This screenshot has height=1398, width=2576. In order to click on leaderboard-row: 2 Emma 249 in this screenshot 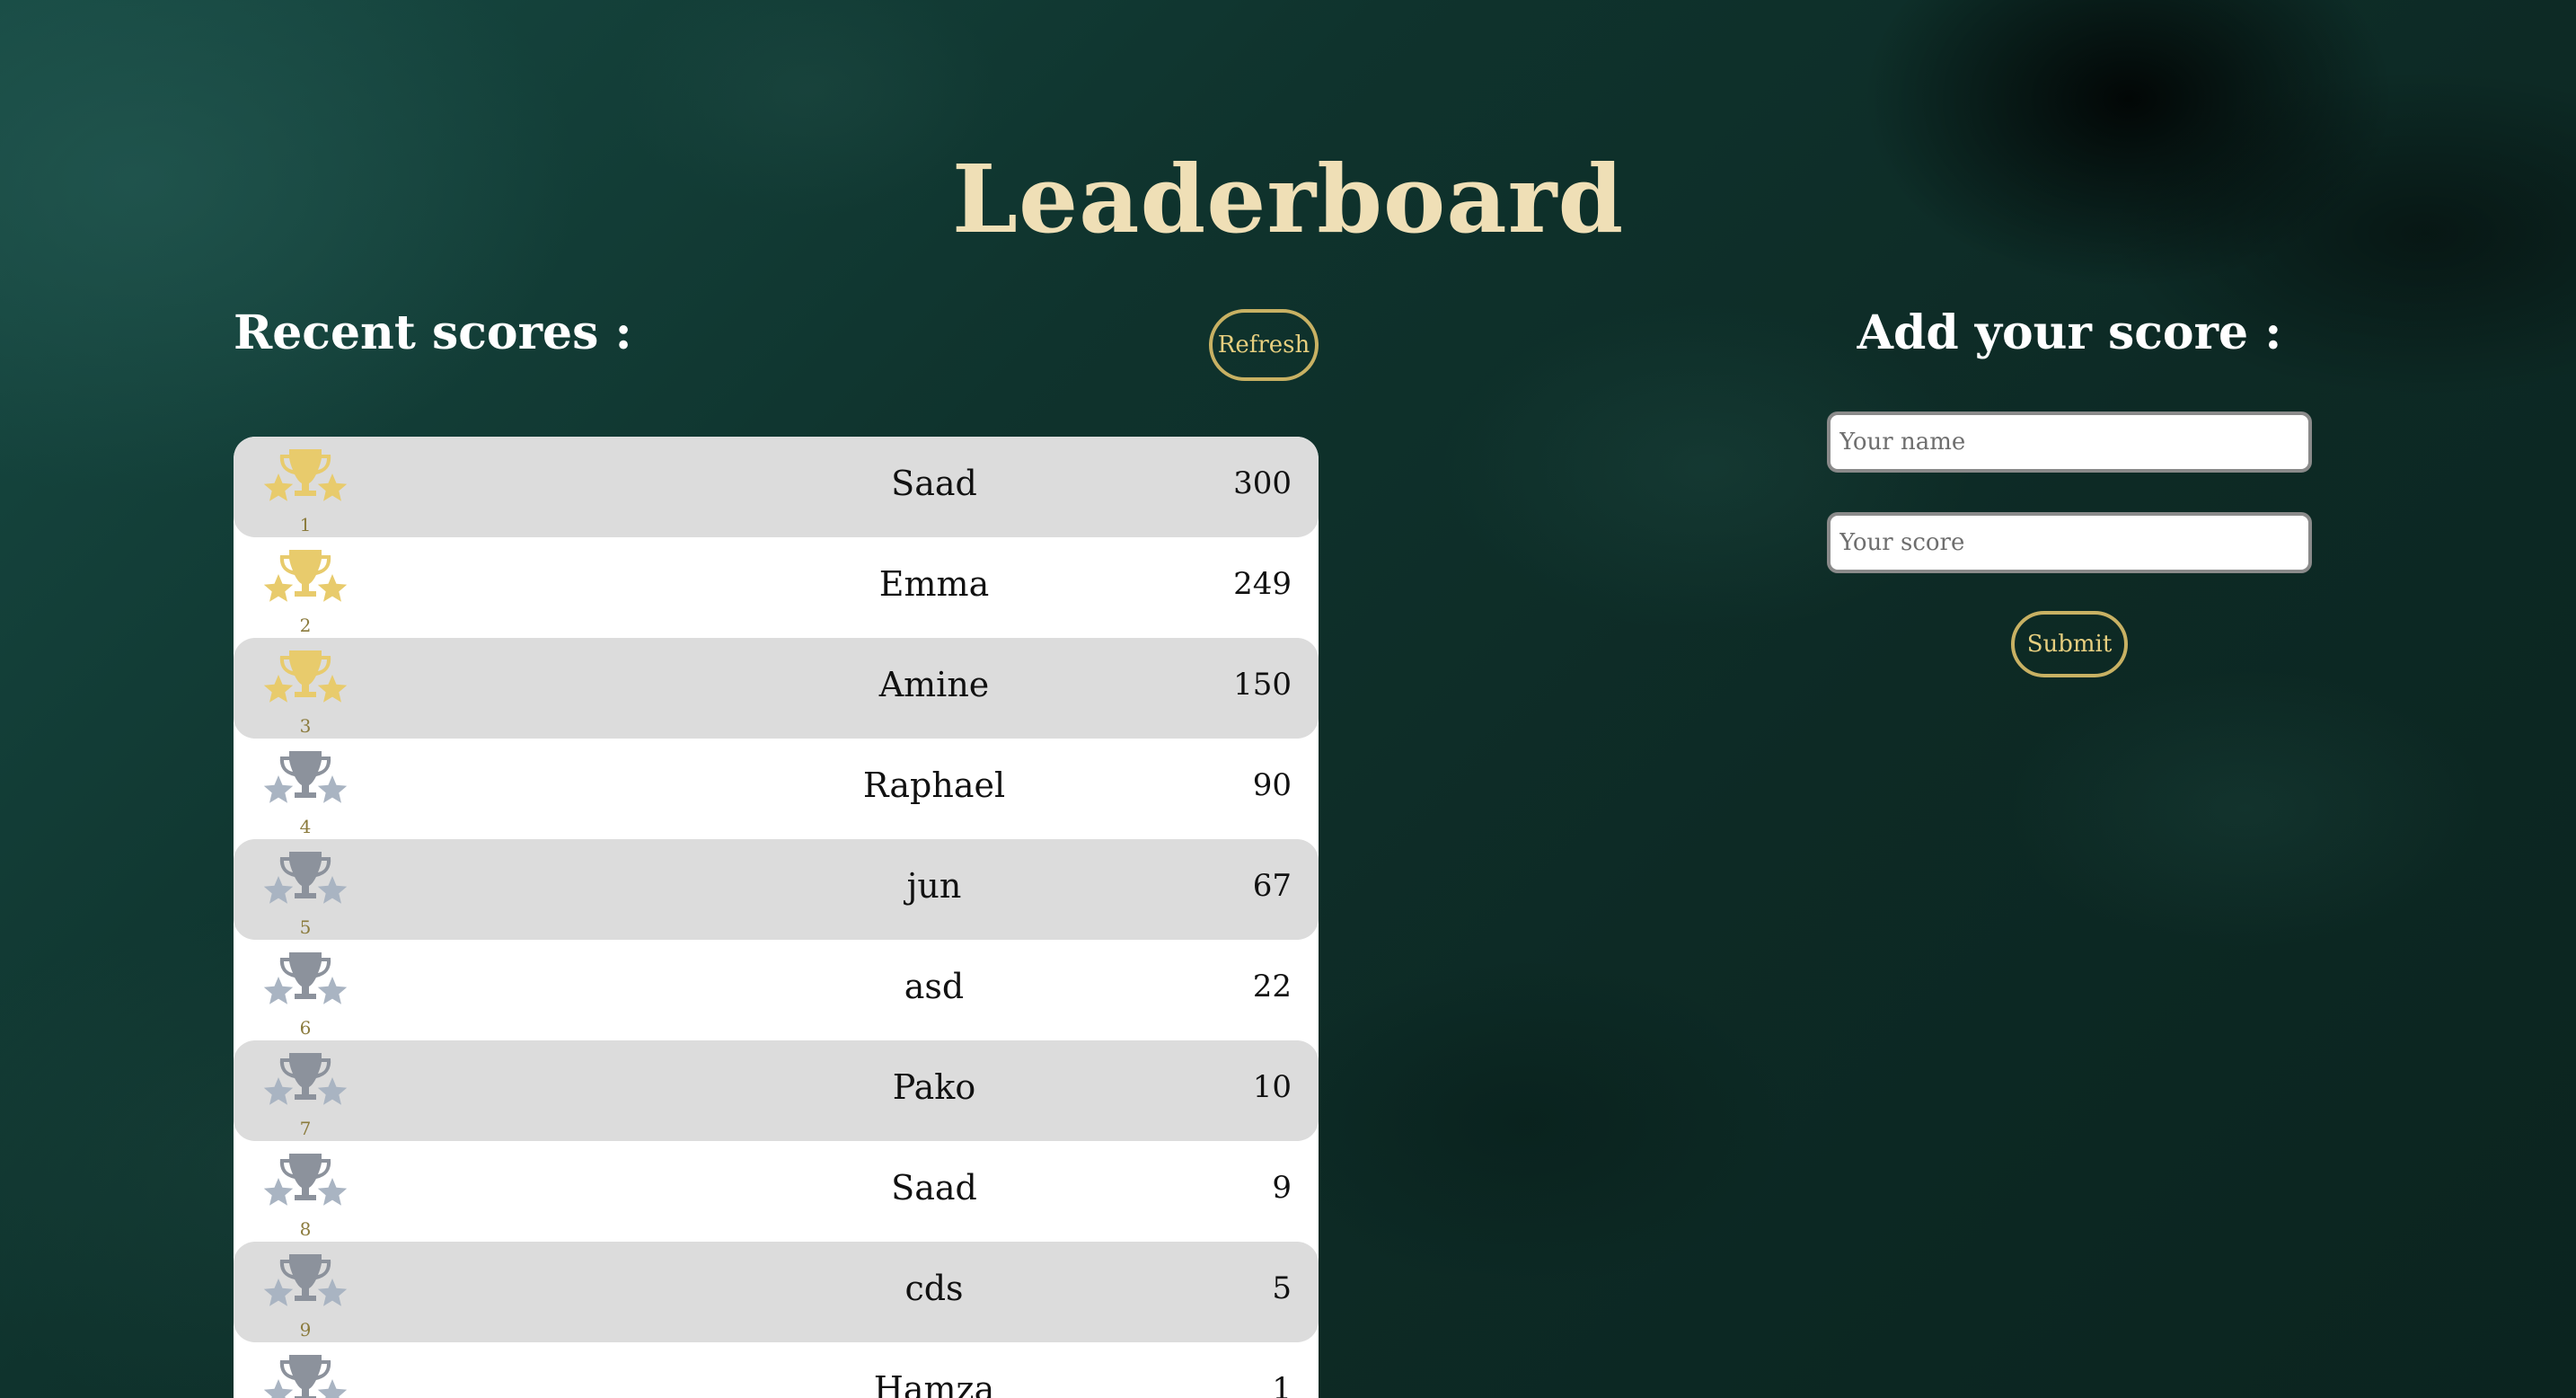, I will do `click(776, 587)`.